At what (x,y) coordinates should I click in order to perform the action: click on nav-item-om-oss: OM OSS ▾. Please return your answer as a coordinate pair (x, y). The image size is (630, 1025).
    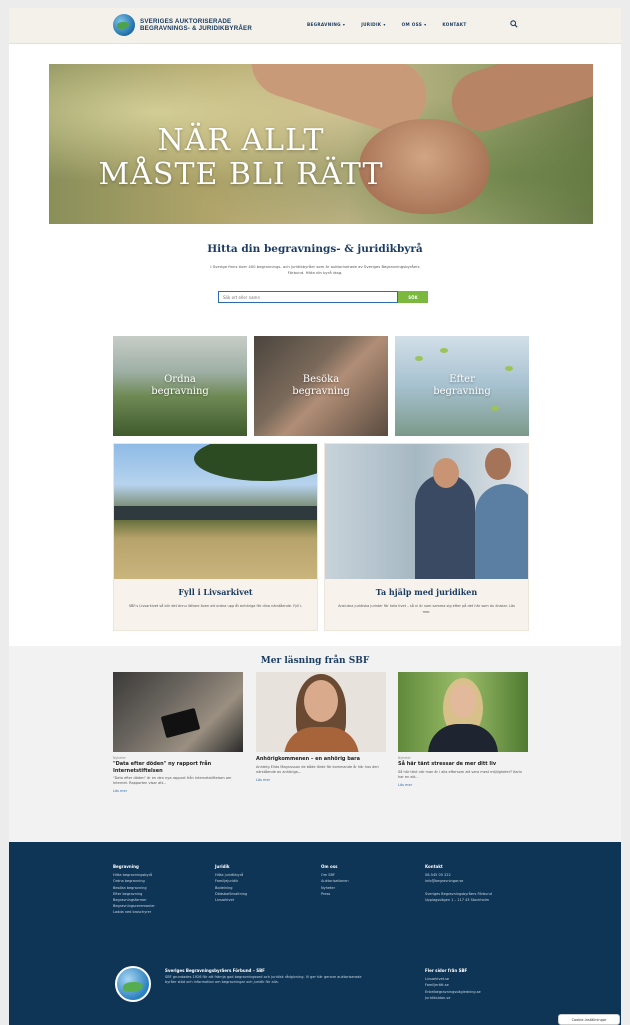
    Looking at the image, I should click on (414, 24).